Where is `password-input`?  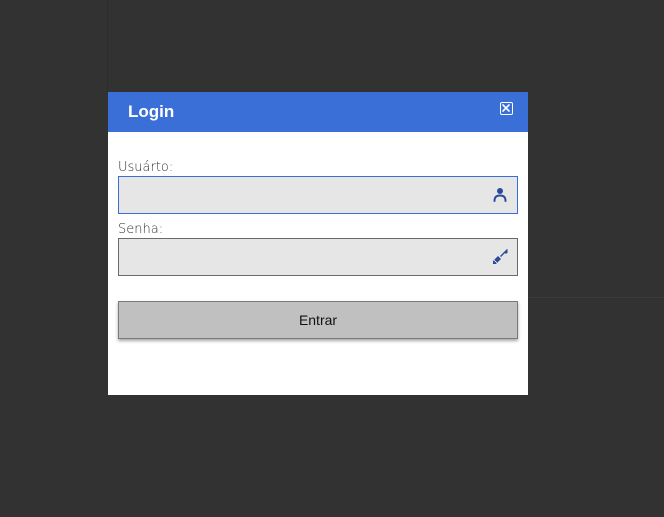
password-input is located at coordinates (299, 257).